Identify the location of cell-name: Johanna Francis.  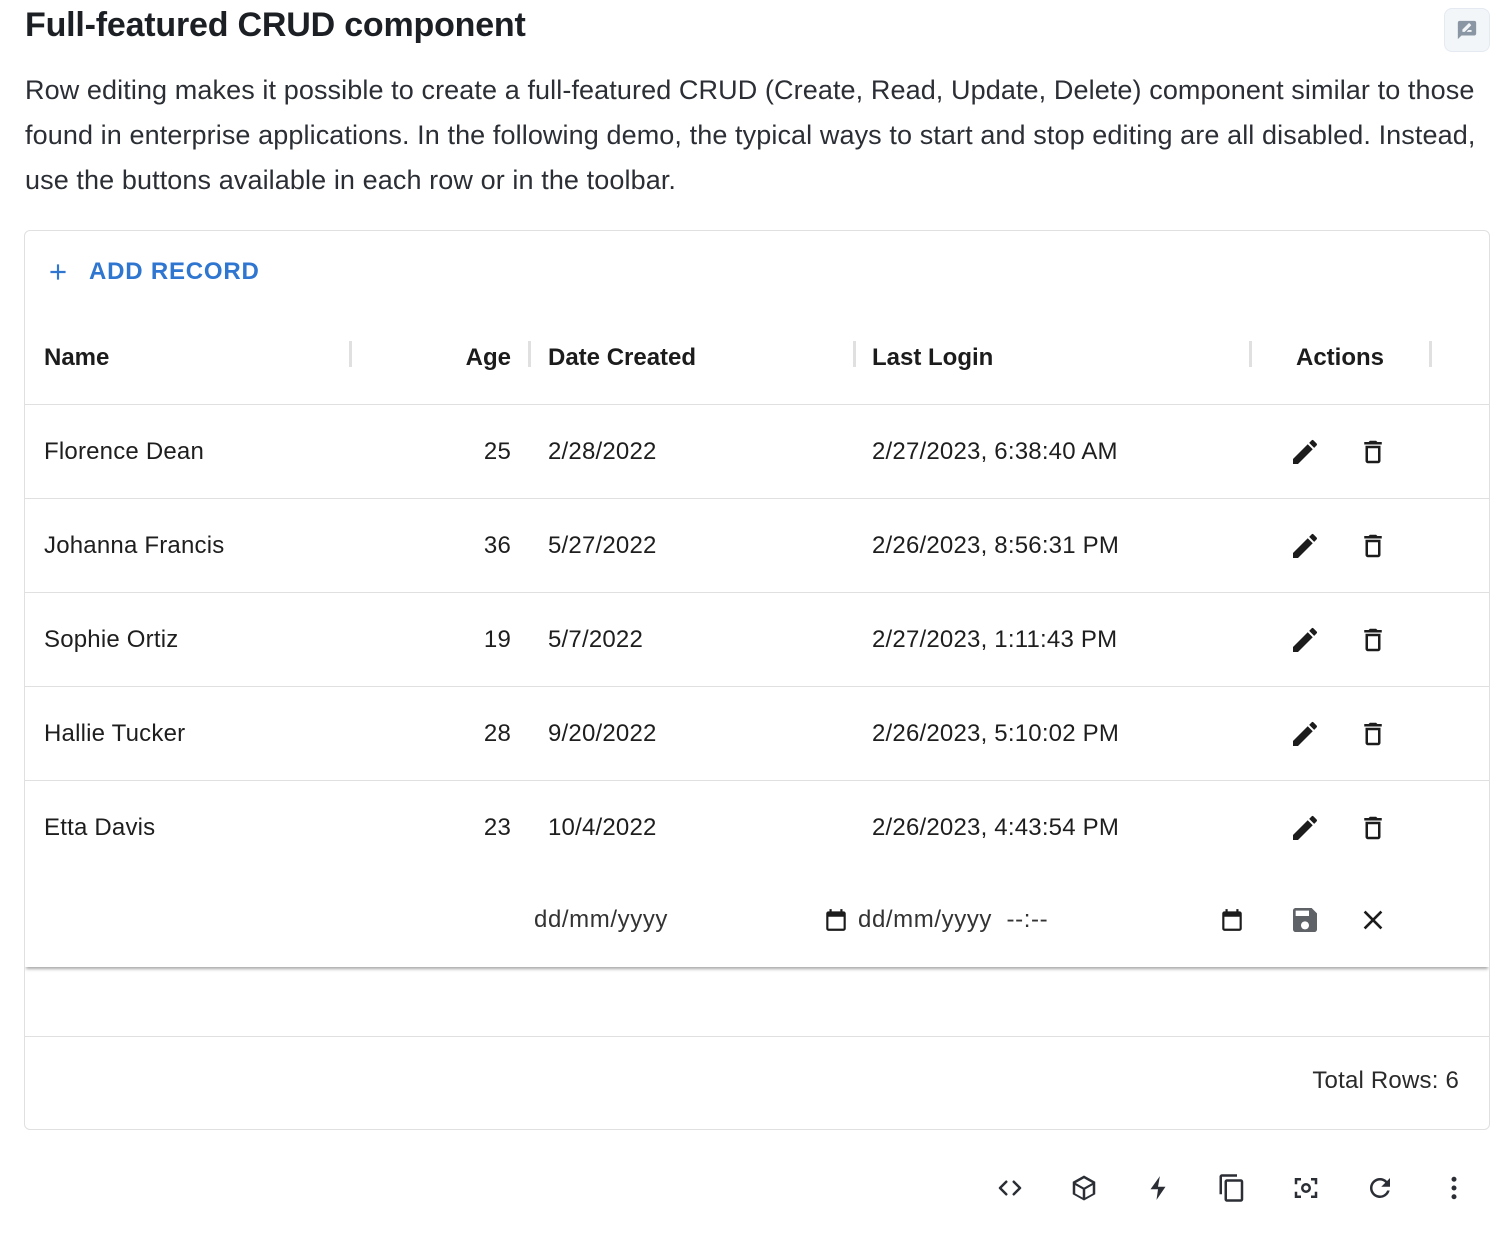
(134, 545).